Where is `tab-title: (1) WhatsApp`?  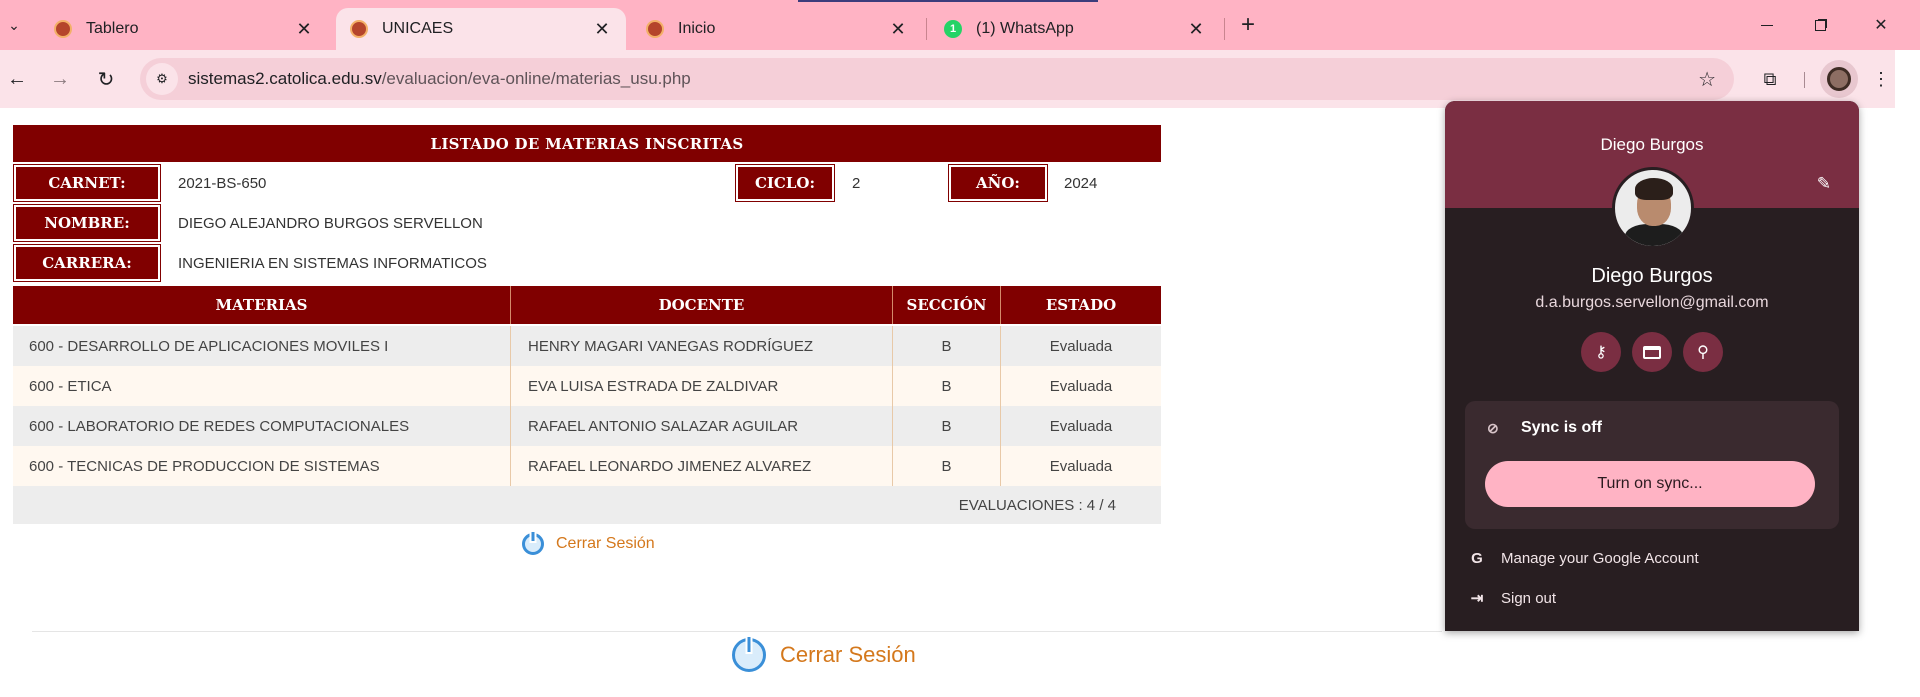 tab-title: (1) WhatsApp is located at coordinates (1025, 28).